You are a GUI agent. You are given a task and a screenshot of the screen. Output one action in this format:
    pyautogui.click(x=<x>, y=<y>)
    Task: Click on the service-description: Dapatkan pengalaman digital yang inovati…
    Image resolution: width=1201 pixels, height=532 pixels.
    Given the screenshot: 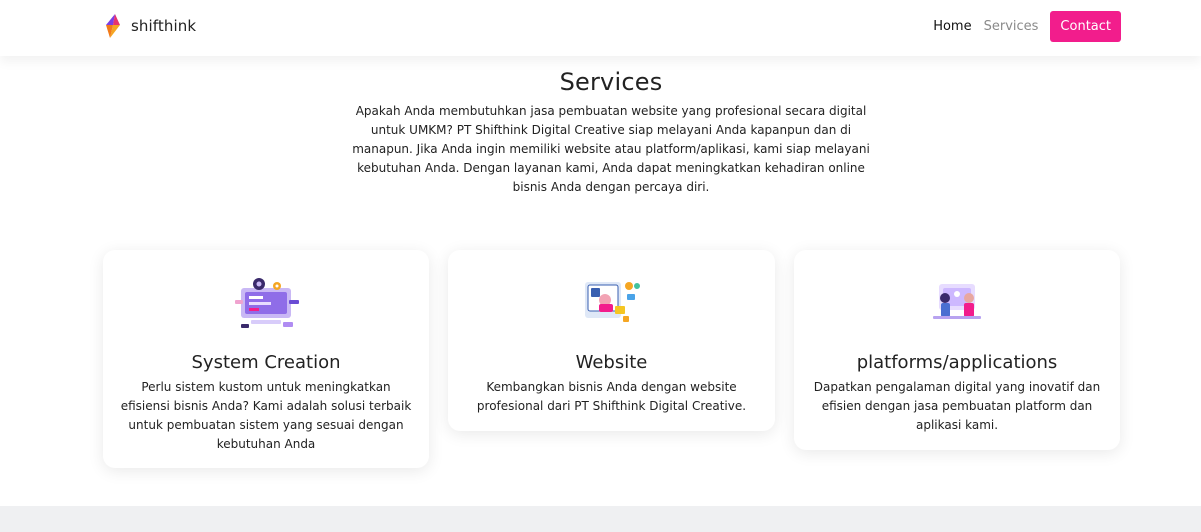 What is the action you would take?
    pyautogui.click(x=957, y=406)
    